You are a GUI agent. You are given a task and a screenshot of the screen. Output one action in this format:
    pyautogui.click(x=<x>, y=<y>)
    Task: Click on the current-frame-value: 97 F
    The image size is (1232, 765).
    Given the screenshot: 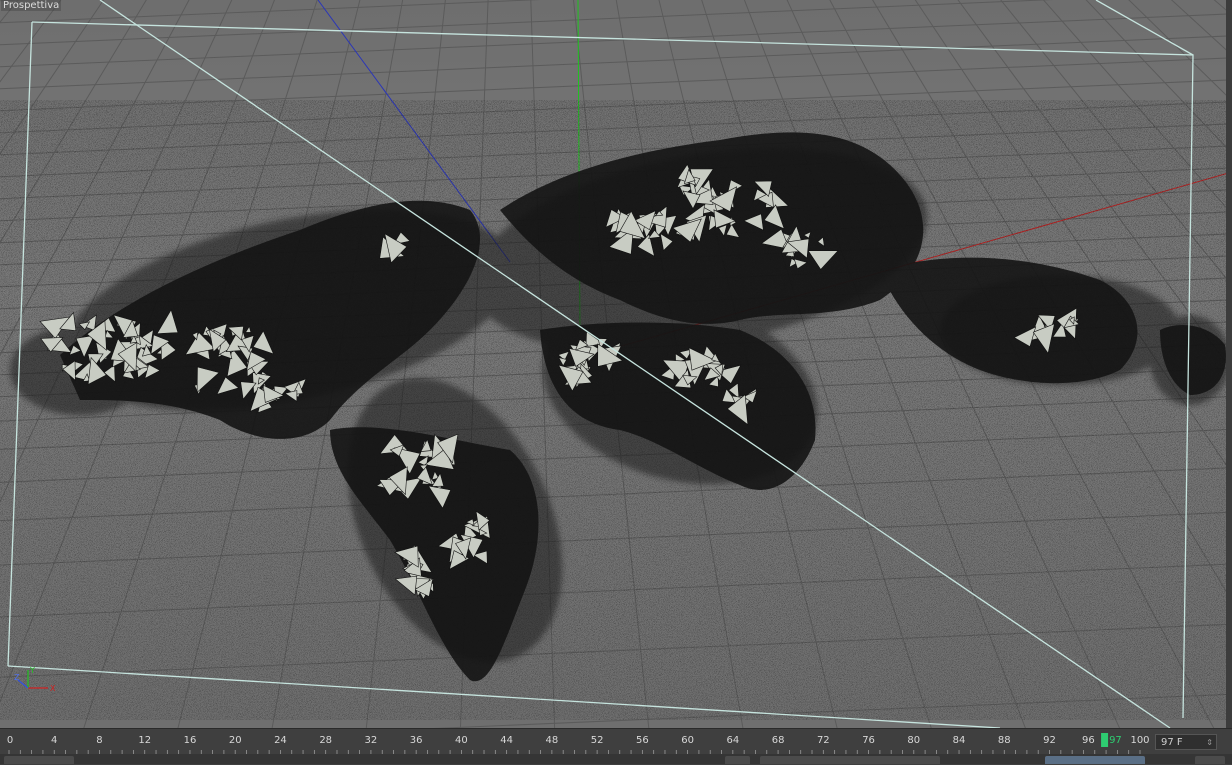 What is the action you would take?
    pyautogui.click(x=1172, y=742)
    